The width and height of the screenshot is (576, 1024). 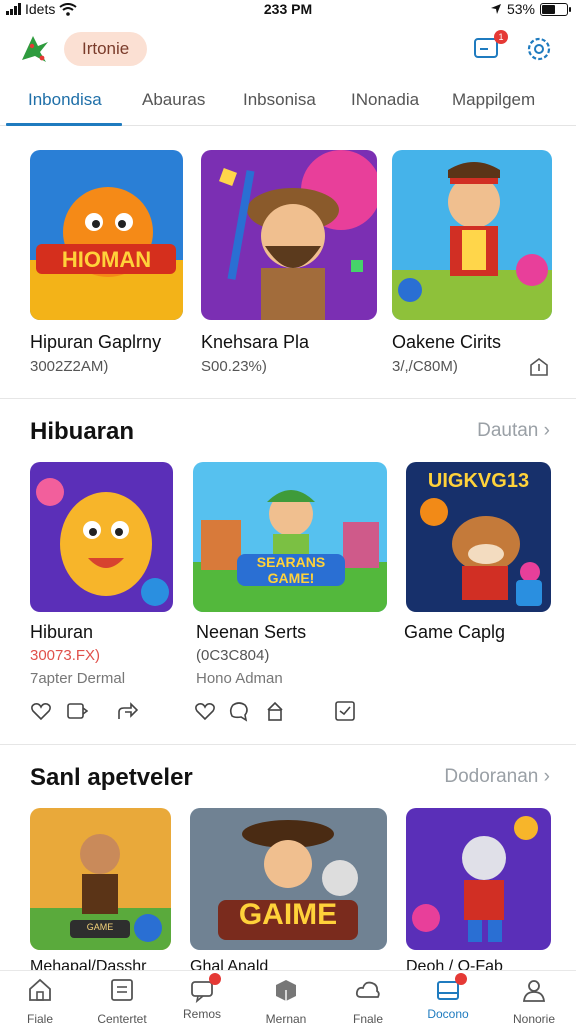 I want to click on nav-item-games: Mernan, so click(x=286, y=1000).